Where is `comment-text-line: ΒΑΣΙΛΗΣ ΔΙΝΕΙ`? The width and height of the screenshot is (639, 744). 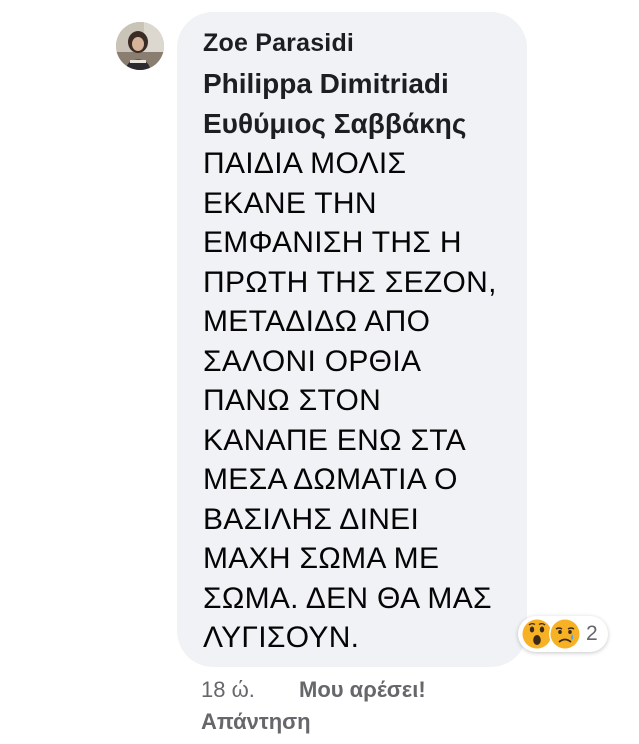 comment-text-line: ΒΑΣΙΛΗΣ ΔΙΝΕΙ is located at coordinates (311, 519).